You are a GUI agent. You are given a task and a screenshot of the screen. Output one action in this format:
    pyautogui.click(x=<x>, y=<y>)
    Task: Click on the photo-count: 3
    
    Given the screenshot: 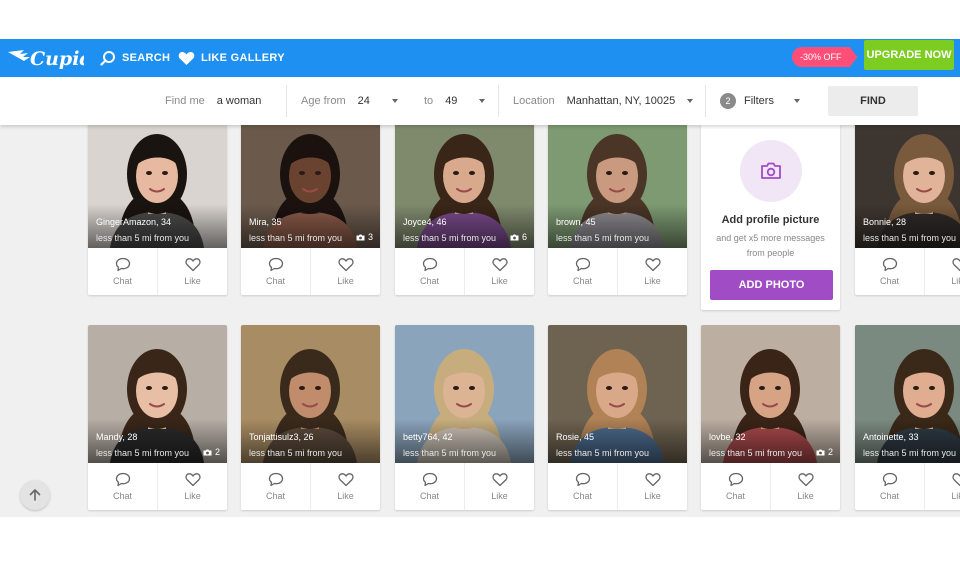 What is the action you would take?
    pyautogui.click(x=364, y=237)
    